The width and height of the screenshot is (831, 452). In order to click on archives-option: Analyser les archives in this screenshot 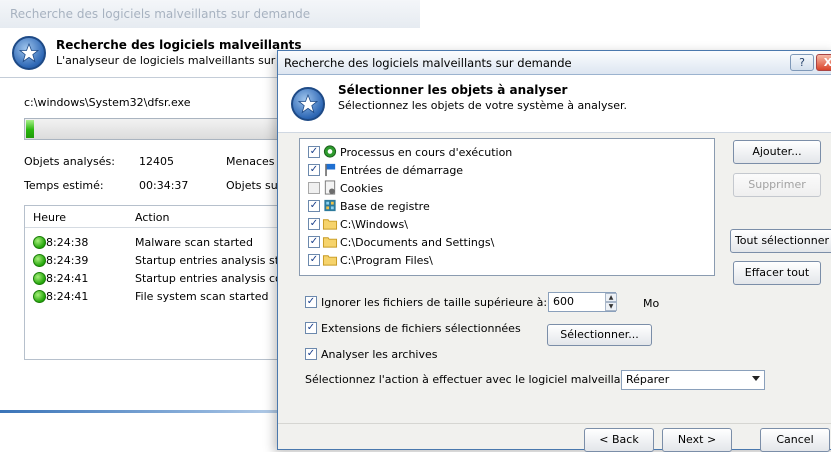, I will do `click(385, 355)`.